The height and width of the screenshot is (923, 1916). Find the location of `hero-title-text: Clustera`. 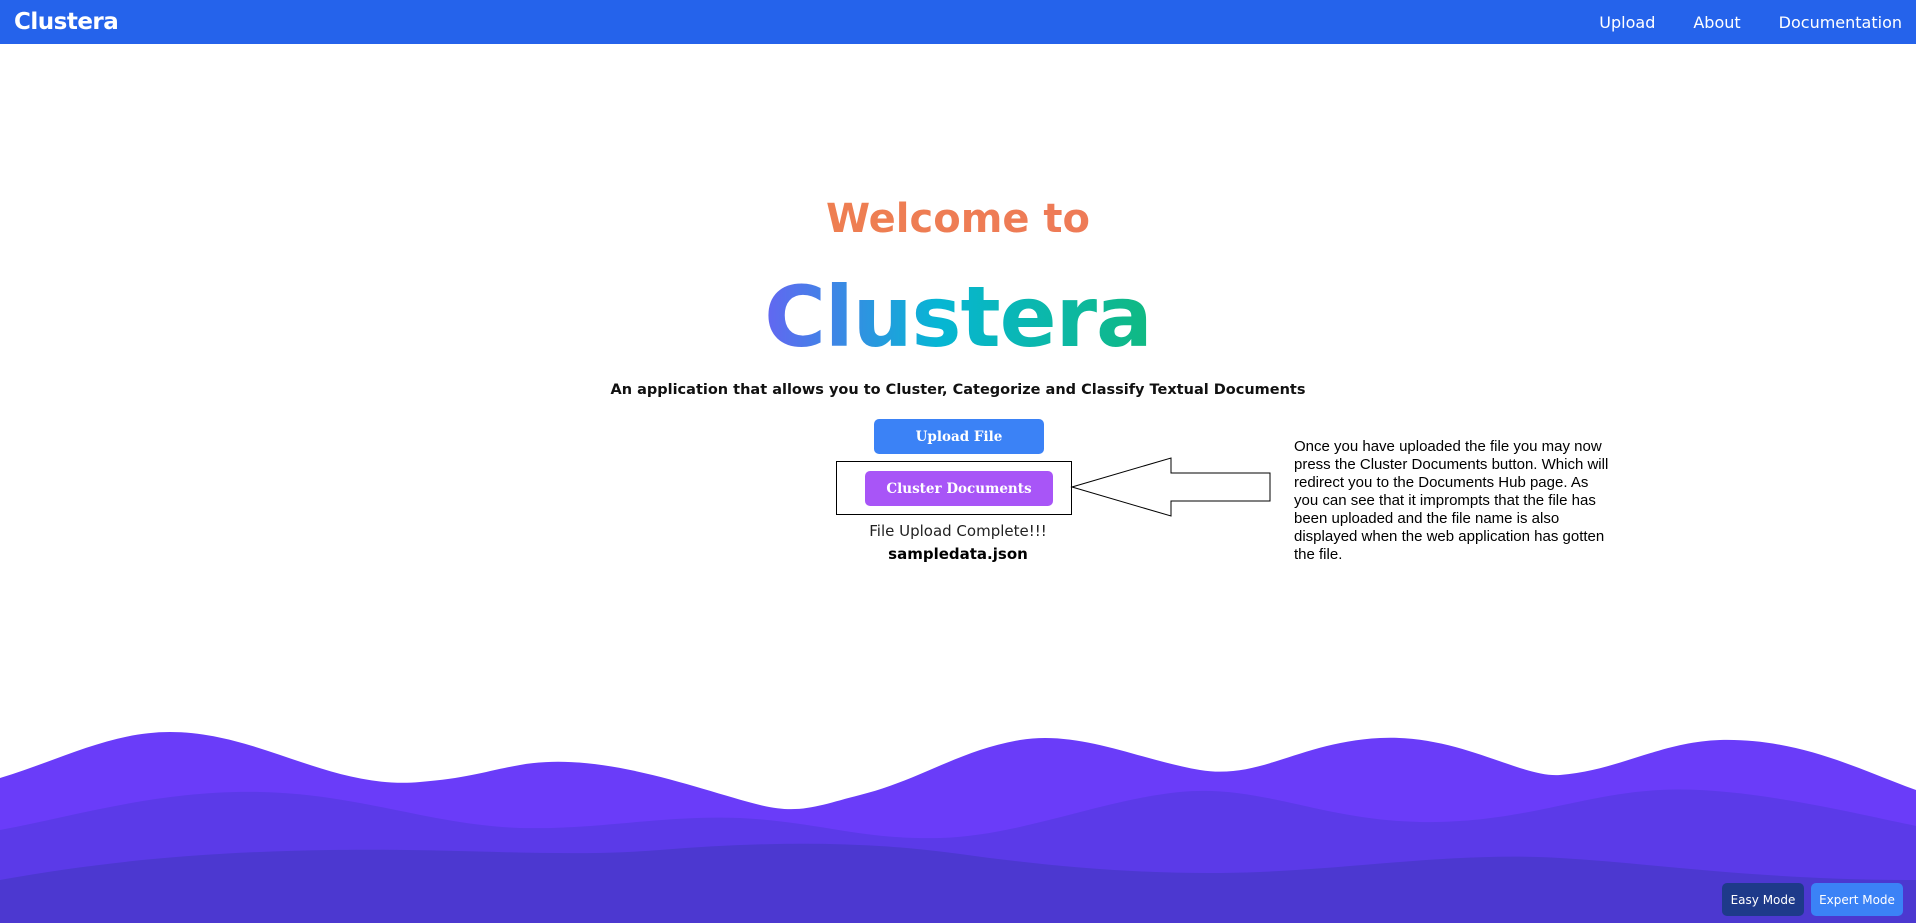

hero-title-text: Clustera is located at coordinates (958, 317).